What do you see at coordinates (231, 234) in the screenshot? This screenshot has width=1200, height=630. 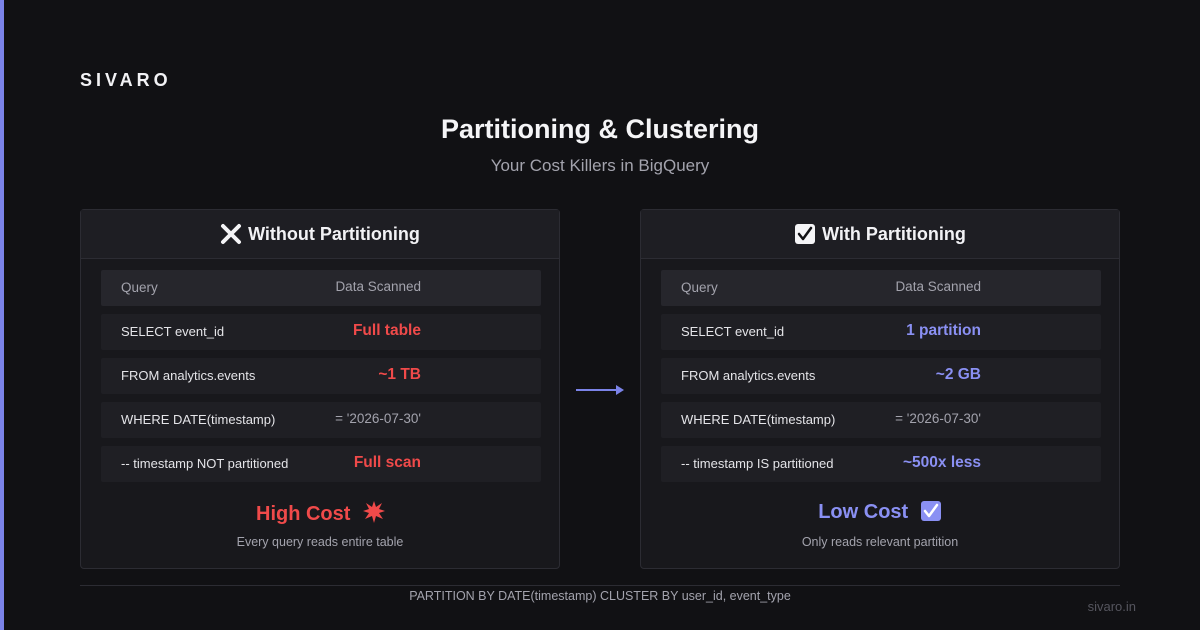 I see `x-icon` at bounding box center [231, 234].